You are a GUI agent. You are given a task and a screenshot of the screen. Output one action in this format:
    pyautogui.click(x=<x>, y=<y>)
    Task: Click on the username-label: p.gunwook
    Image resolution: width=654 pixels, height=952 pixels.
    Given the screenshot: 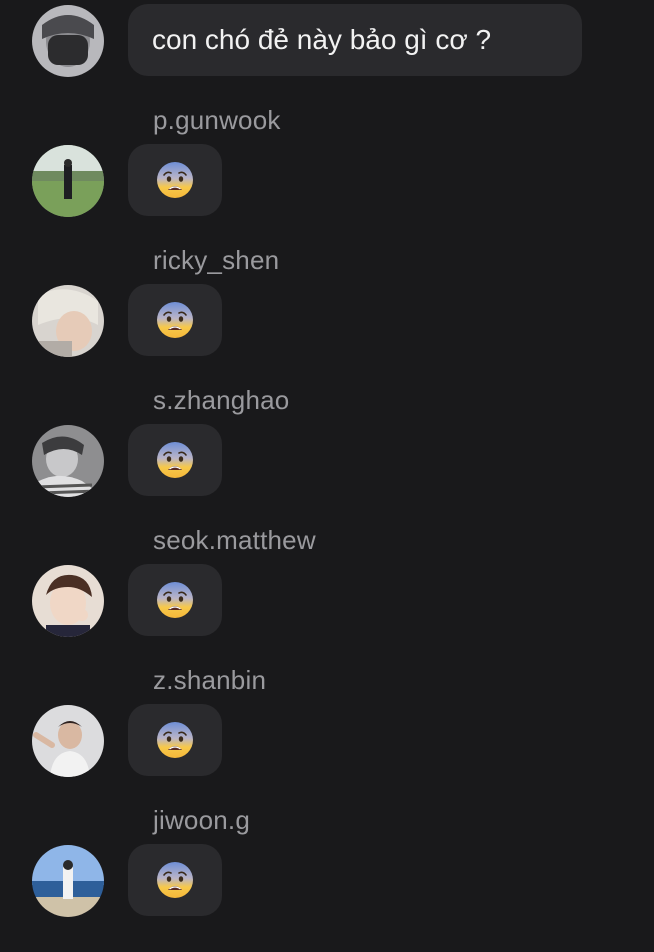 What is the action you would take?
    pyautogui.click(x=217, y=120)
    